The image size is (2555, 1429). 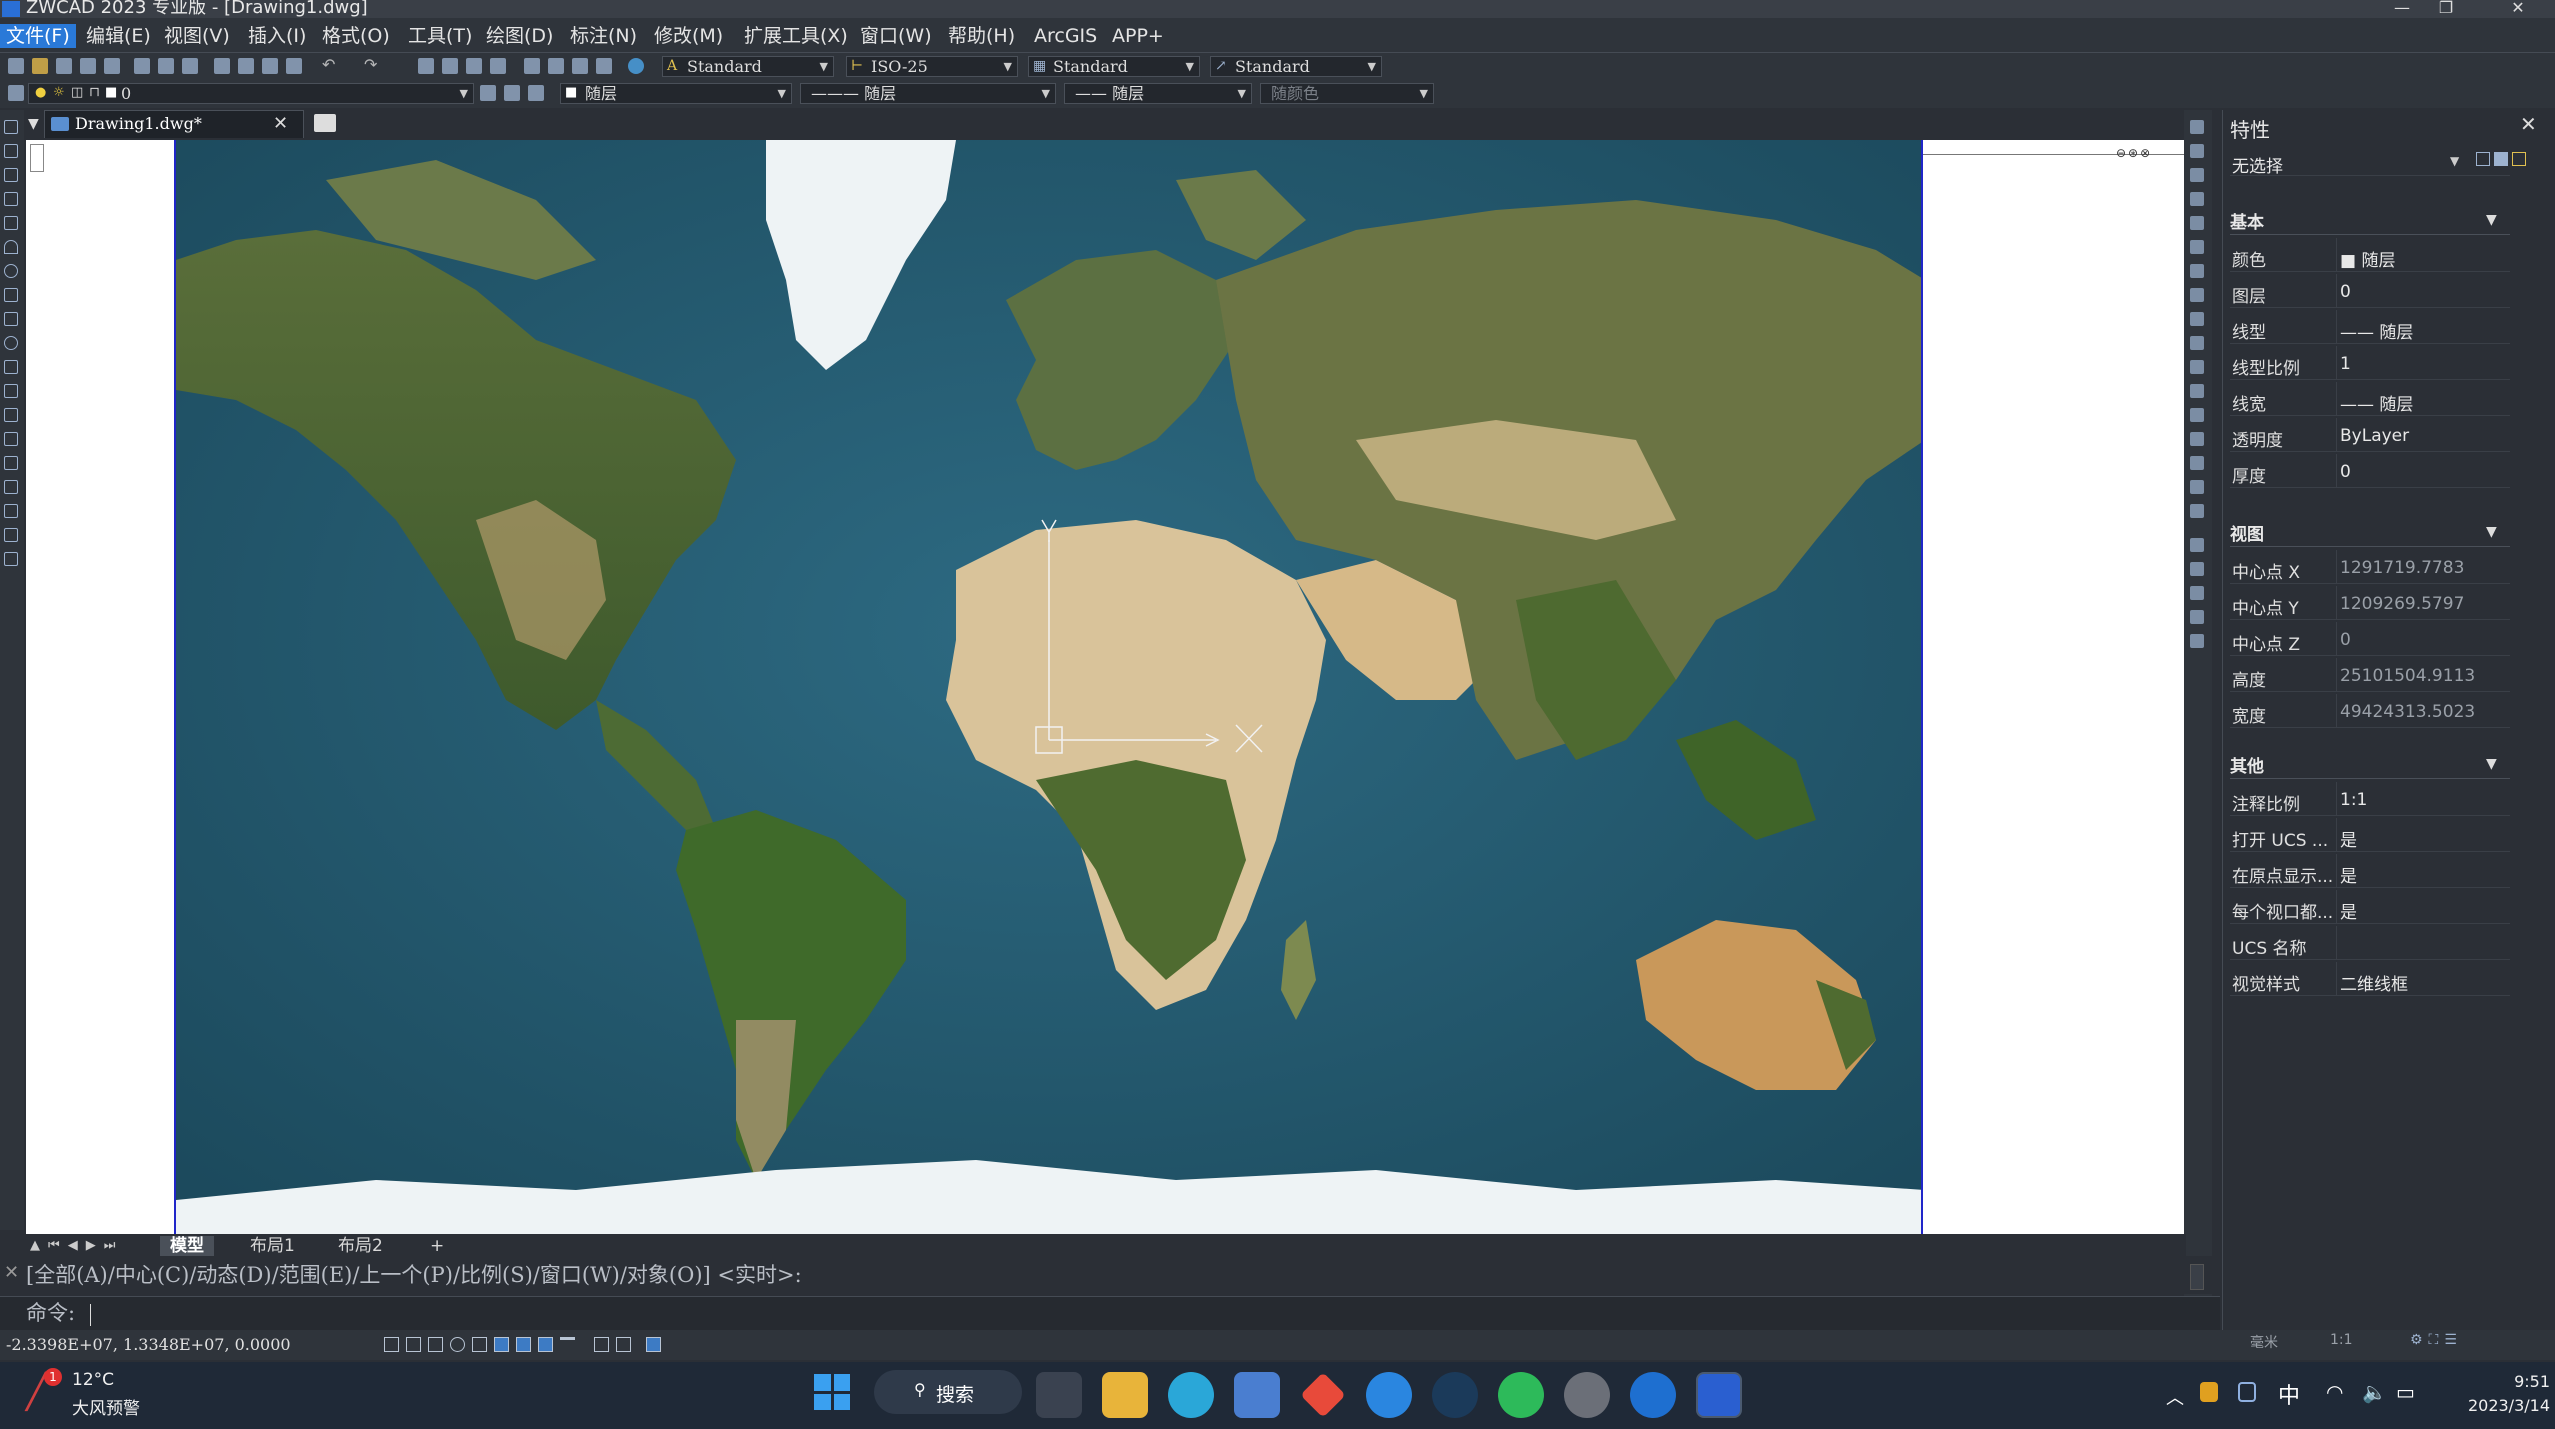 What do you see at coordinates (435, 1344) in the screenshot?
I see `ortho-toggle-icon` at bounding box center [435, 1344].